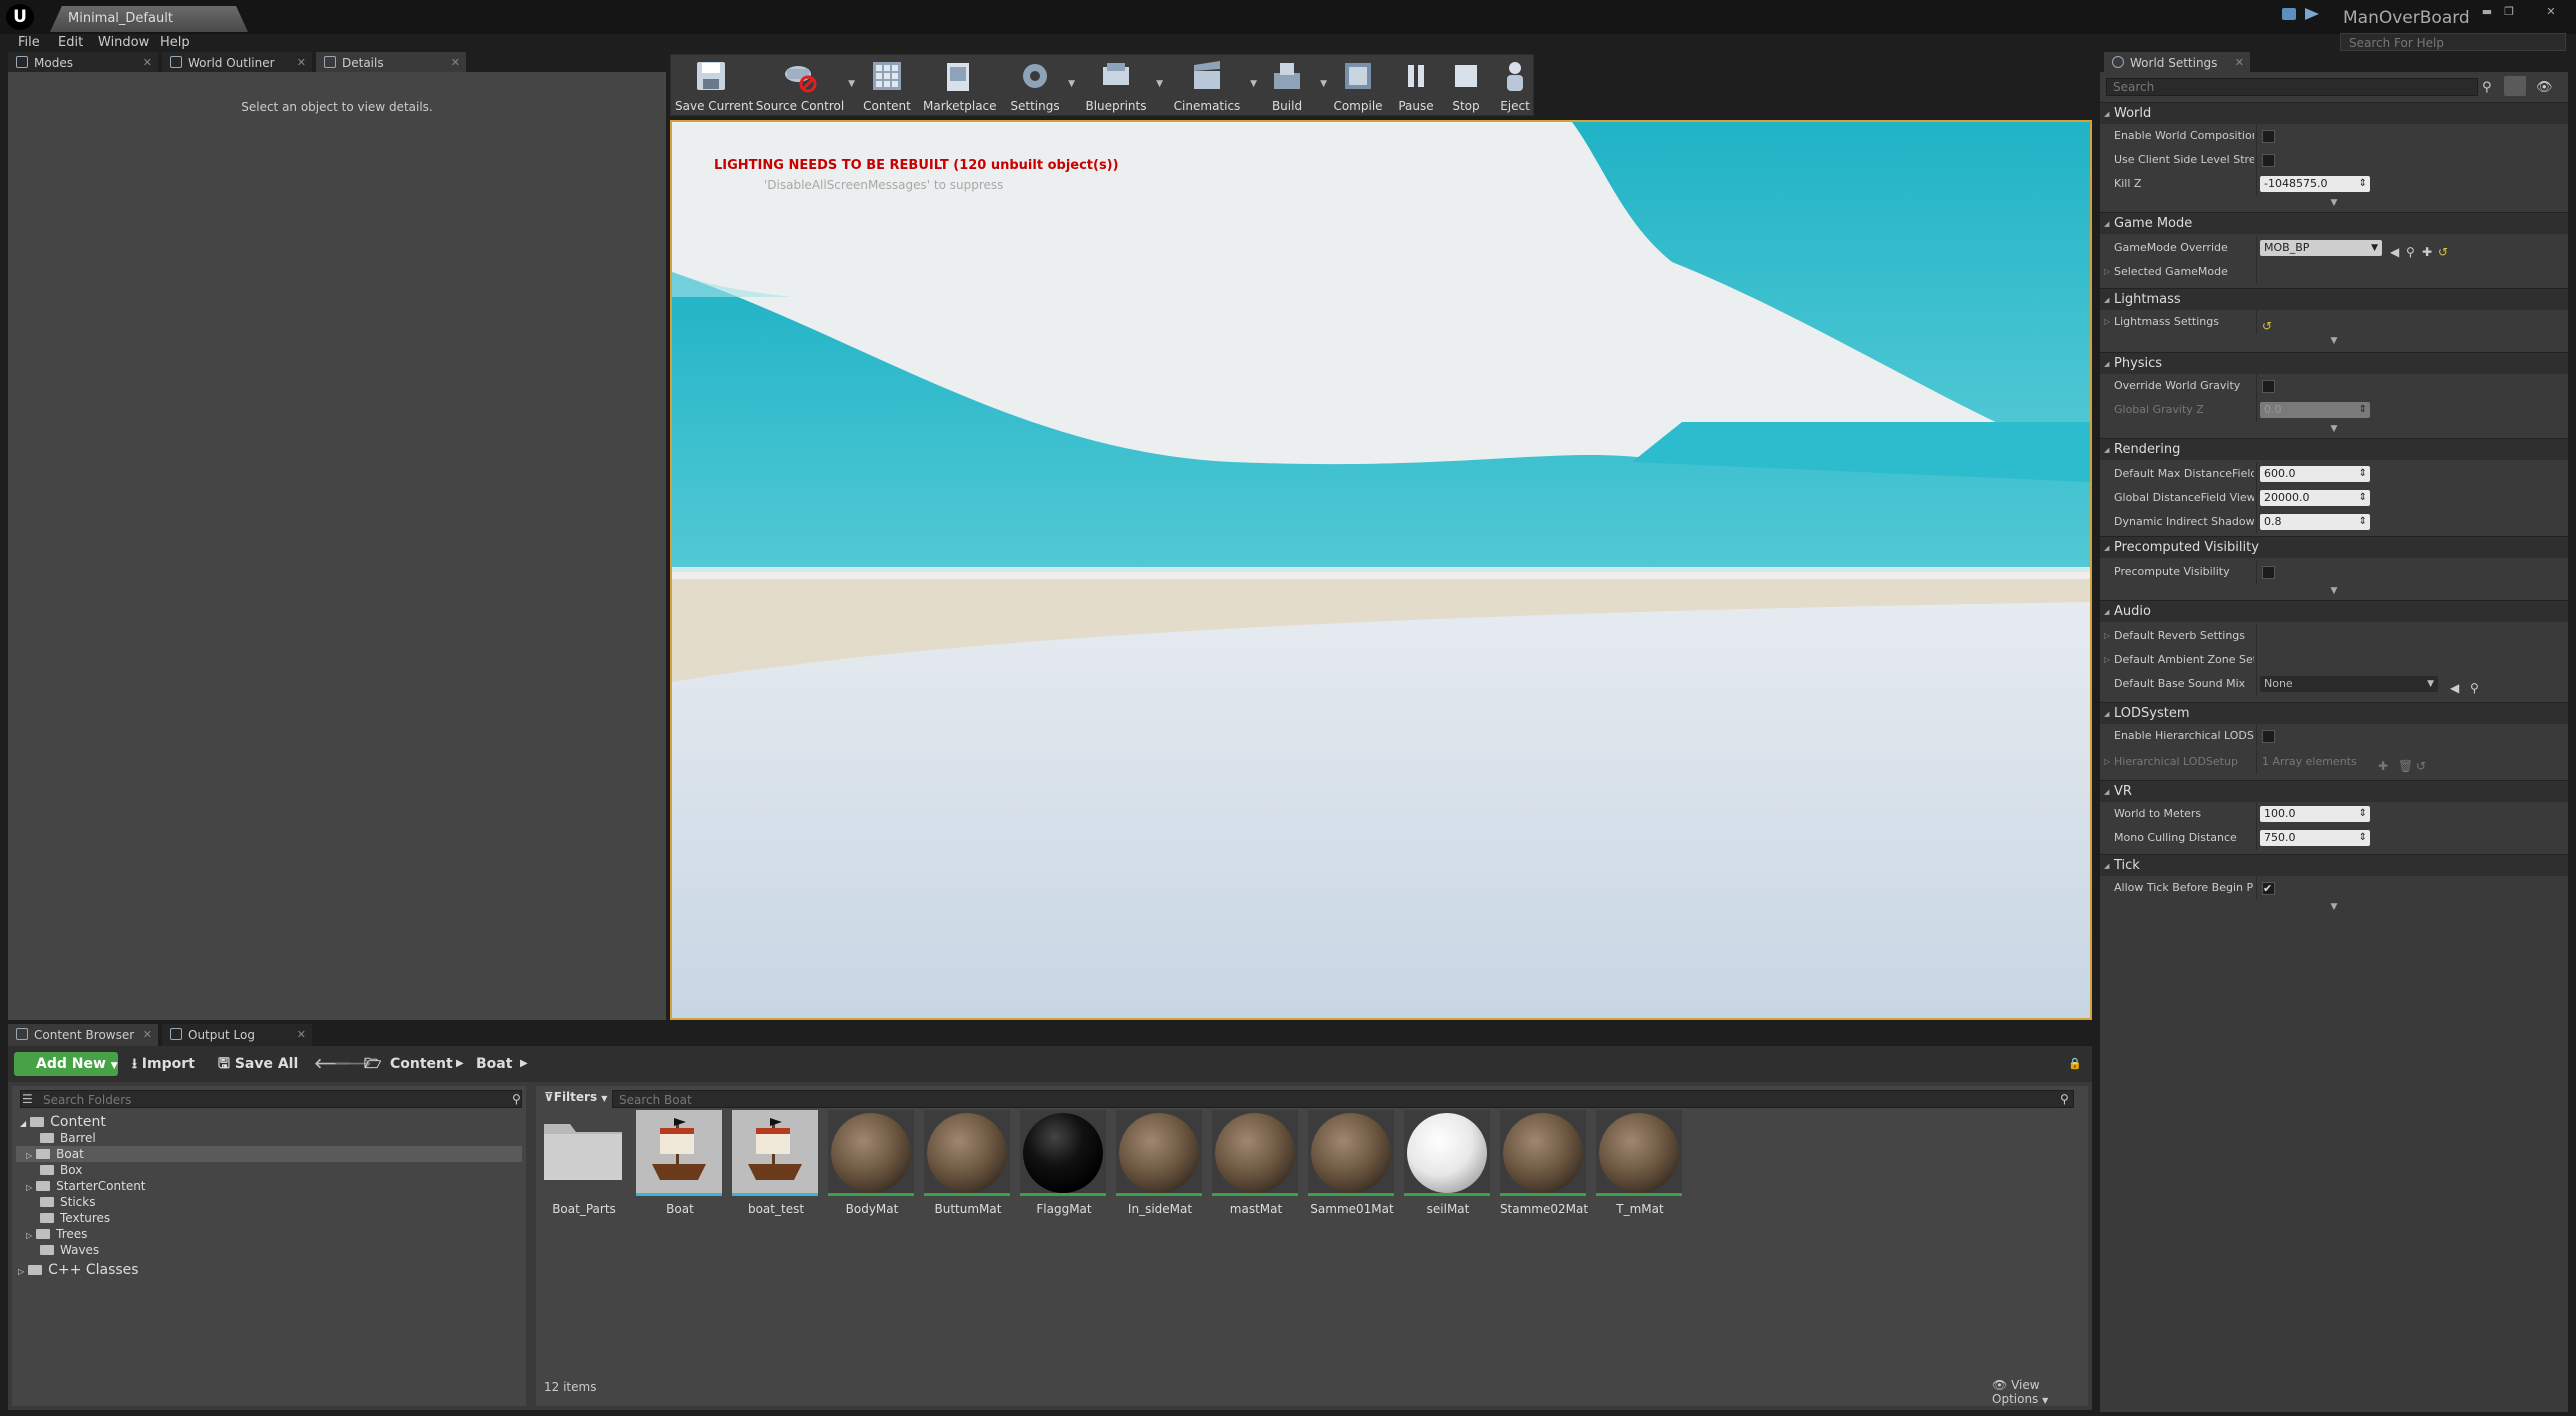 This screenshot has width=2576, height=1416. What do you see at coordinates (70, 42) in the screenshot?
I see `menu-edit: Edit` at bounding box center [70, 42].